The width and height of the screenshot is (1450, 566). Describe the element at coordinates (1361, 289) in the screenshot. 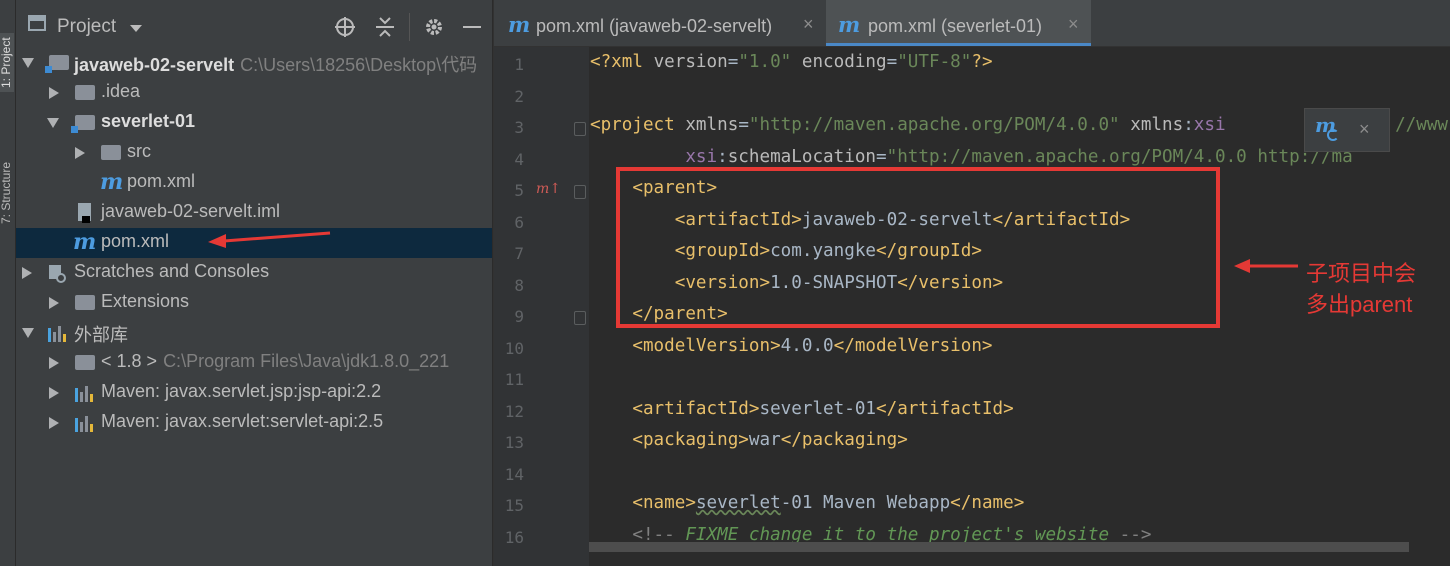

I see `annotation-note: 子项目中会 多出parent` at that location.